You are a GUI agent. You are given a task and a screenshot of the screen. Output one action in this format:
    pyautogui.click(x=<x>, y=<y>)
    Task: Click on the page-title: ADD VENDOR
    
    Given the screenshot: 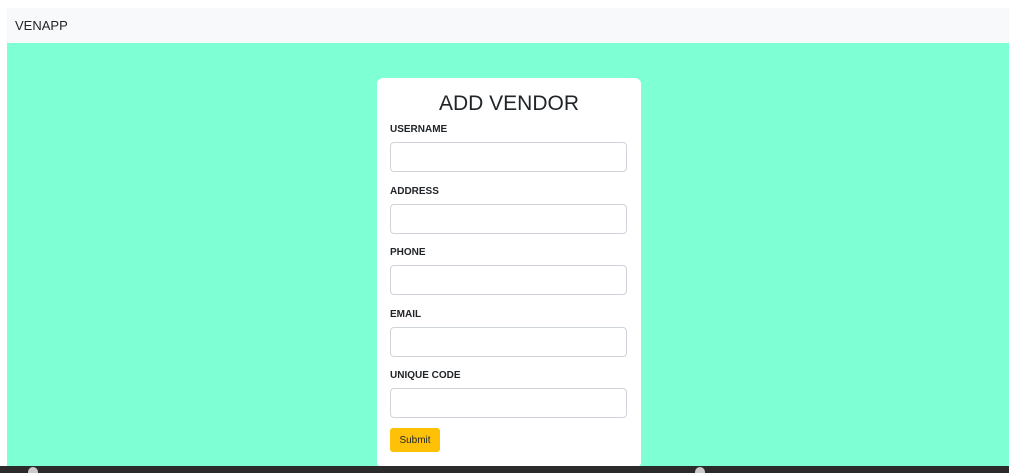 What is the action you would take?
    pyautogui.click(x=509, y=103)
    